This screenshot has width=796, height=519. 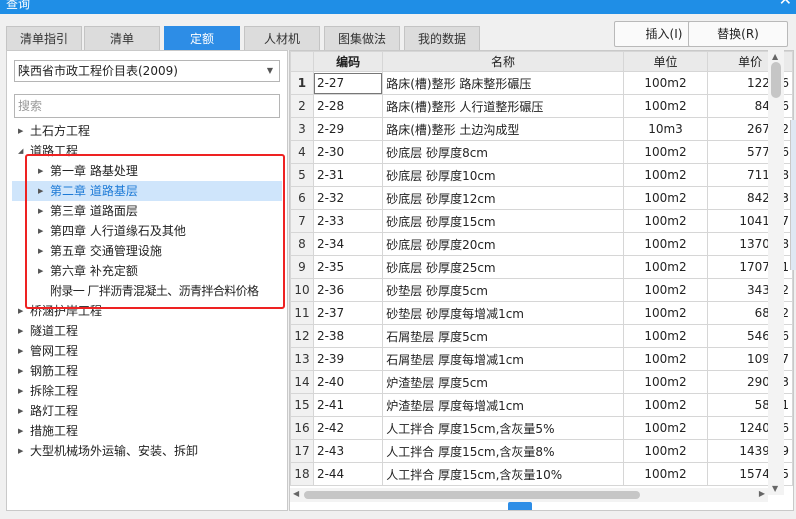 What do you see at coordinates (472, 495) in the screenshot?
I see `scroll-thumb-horizontal` at bounding box center [472, 495].